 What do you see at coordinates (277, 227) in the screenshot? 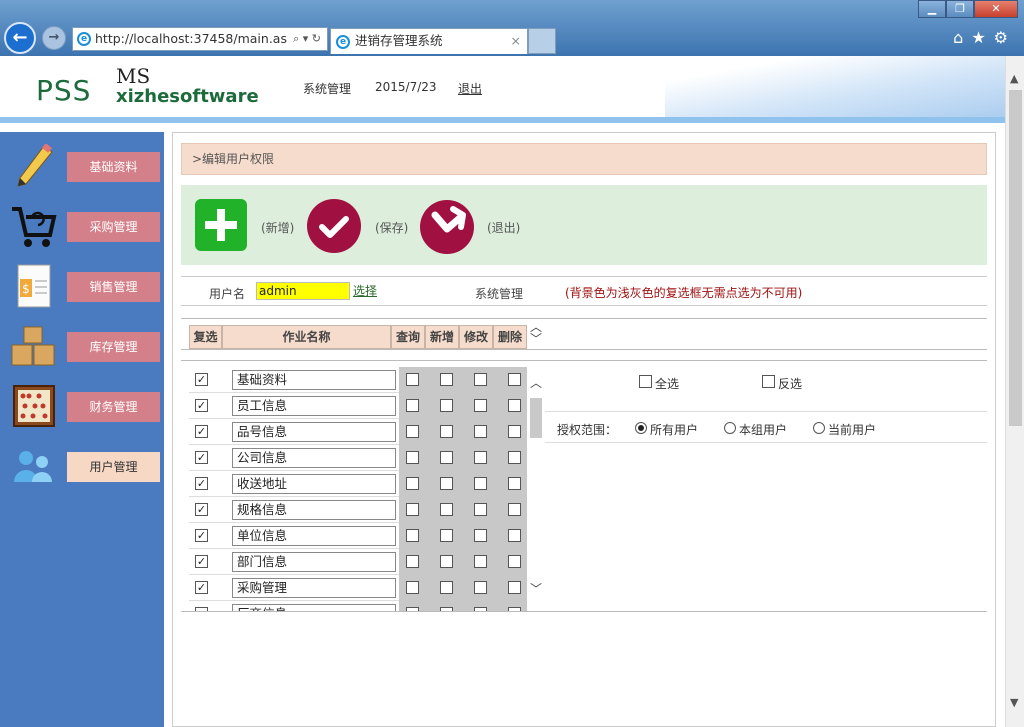
I see `add-label: (新增)` at bounding box center [277, 227].